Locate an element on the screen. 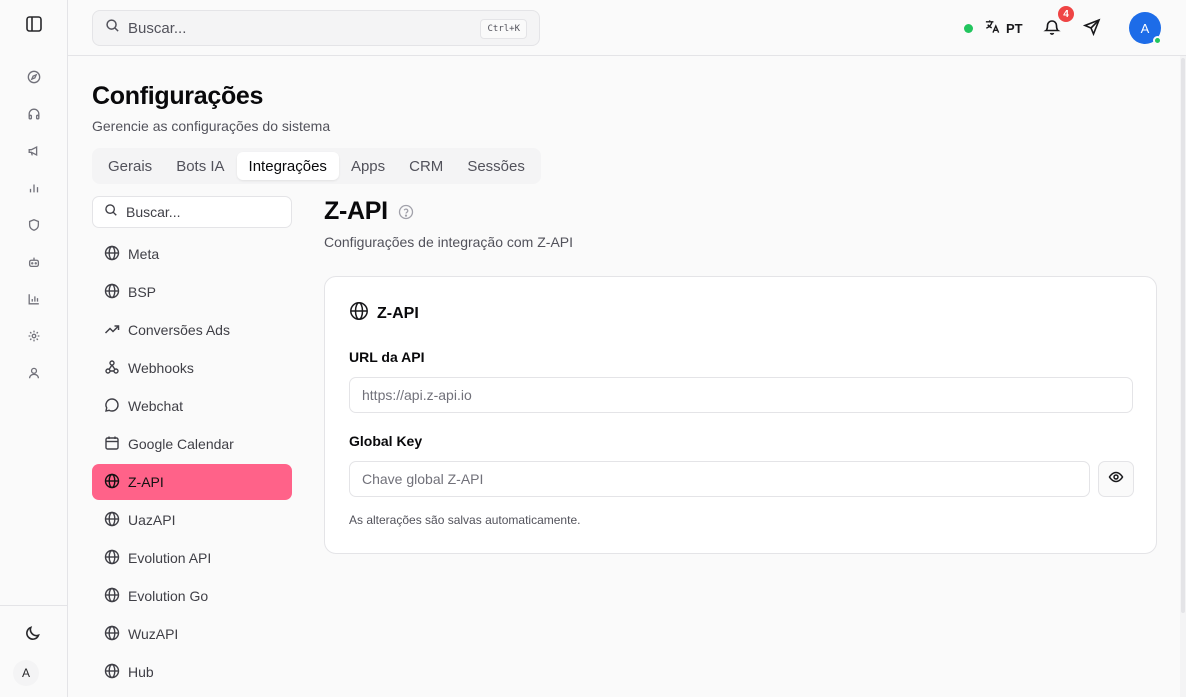 This screenshot has width=1186, height=697. integration-item-hub: Hub is located at coordinates (192, 672).